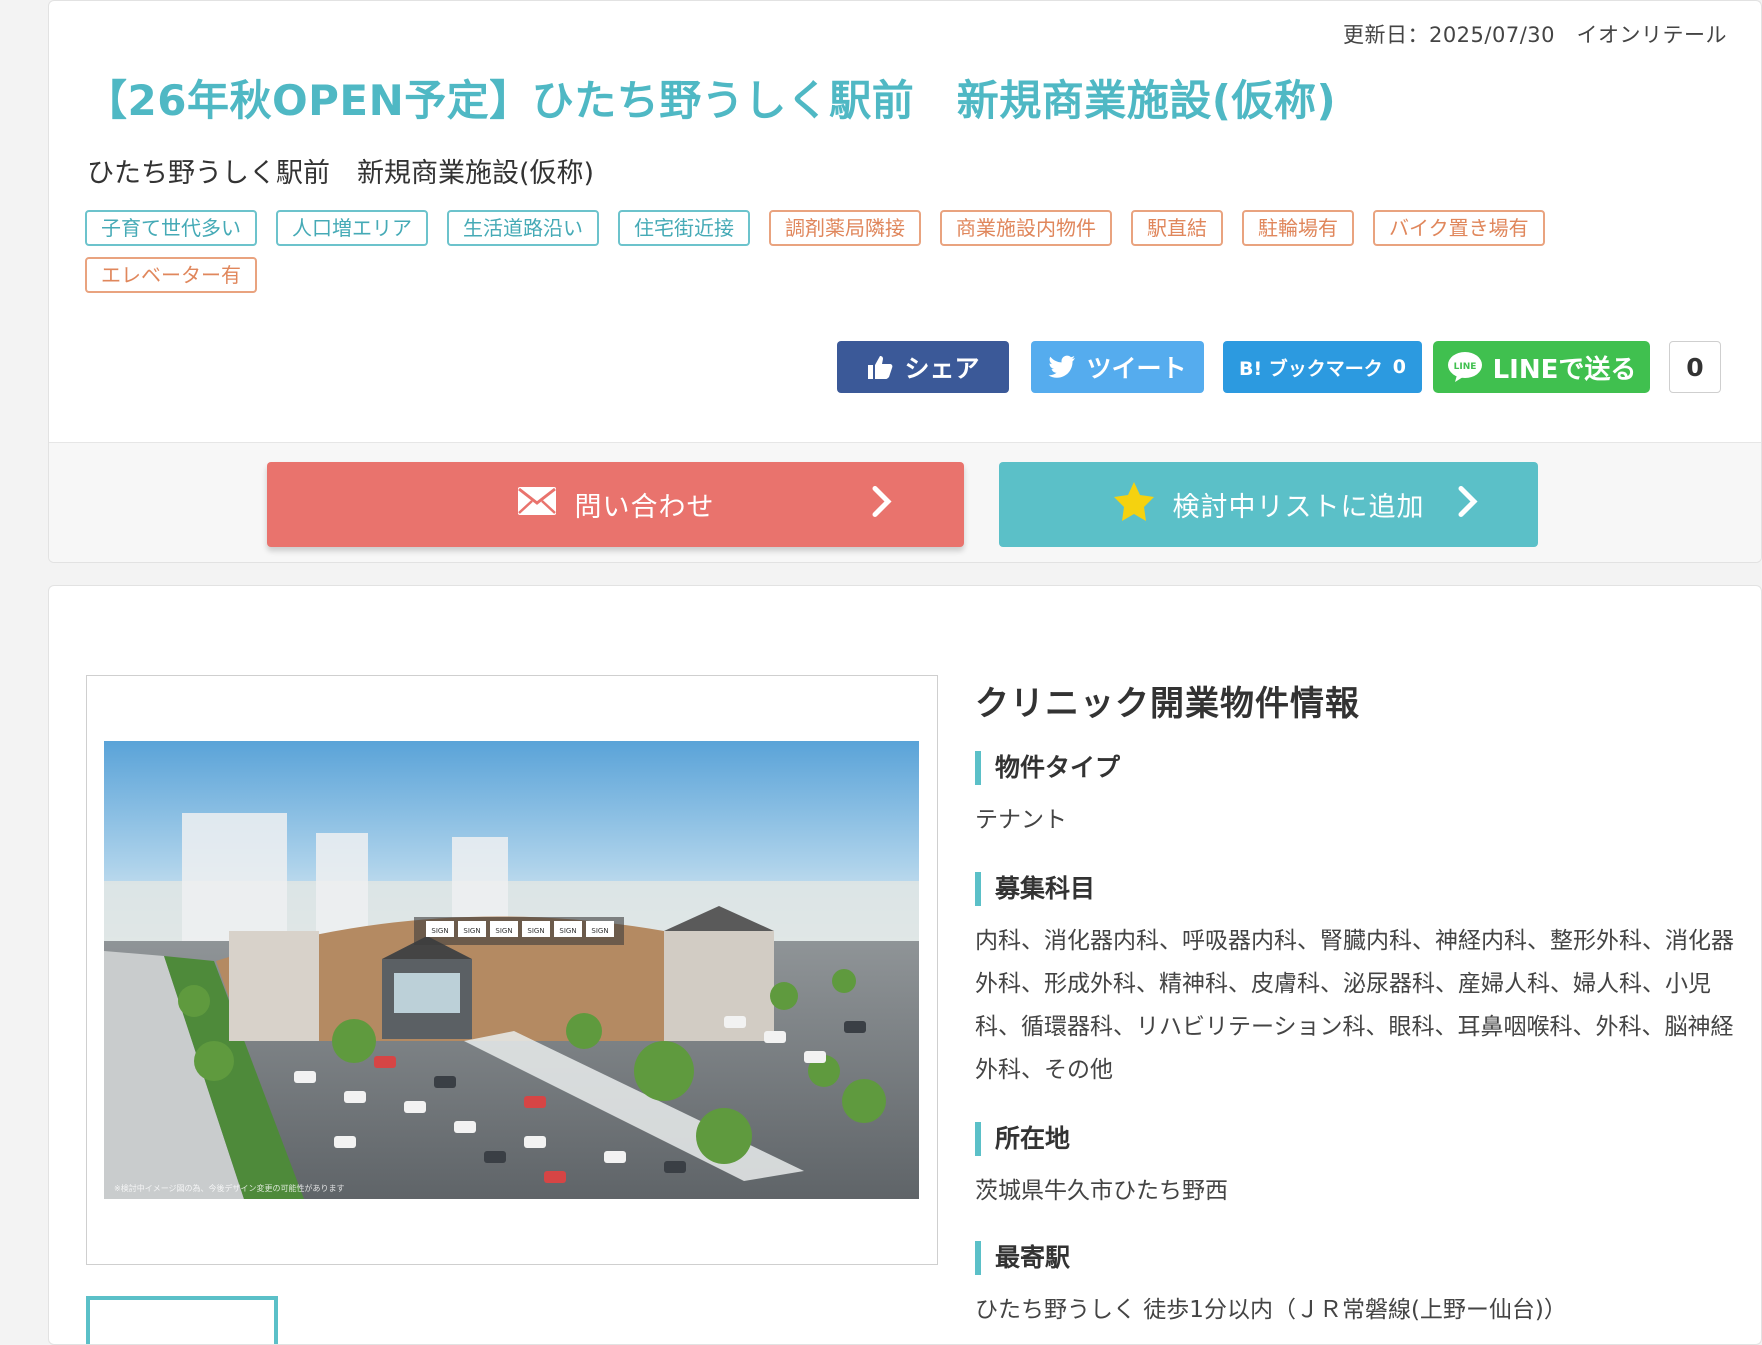 The image size is (1762, 1345). What do you see at coordinates (1167, 704) in the screenshot?
I see `clinic-info-heading: クリニック開業物件情報` at bounding box center [1167, 704].